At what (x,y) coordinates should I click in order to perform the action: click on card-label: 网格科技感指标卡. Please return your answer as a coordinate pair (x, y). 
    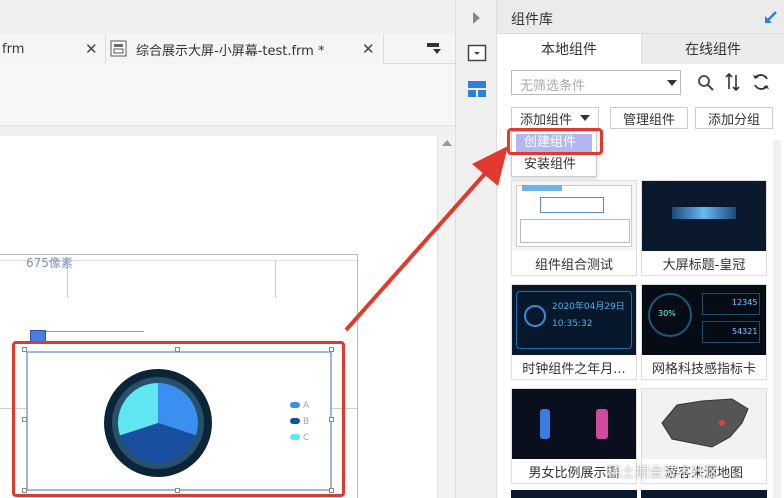
    Looking at the image, I should click on (703, 369).